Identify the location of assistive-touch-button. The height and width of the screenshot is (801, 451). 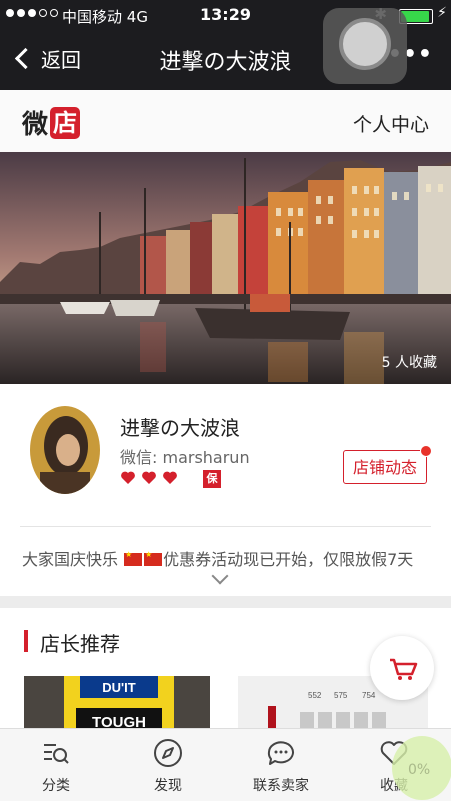
(365, 46).